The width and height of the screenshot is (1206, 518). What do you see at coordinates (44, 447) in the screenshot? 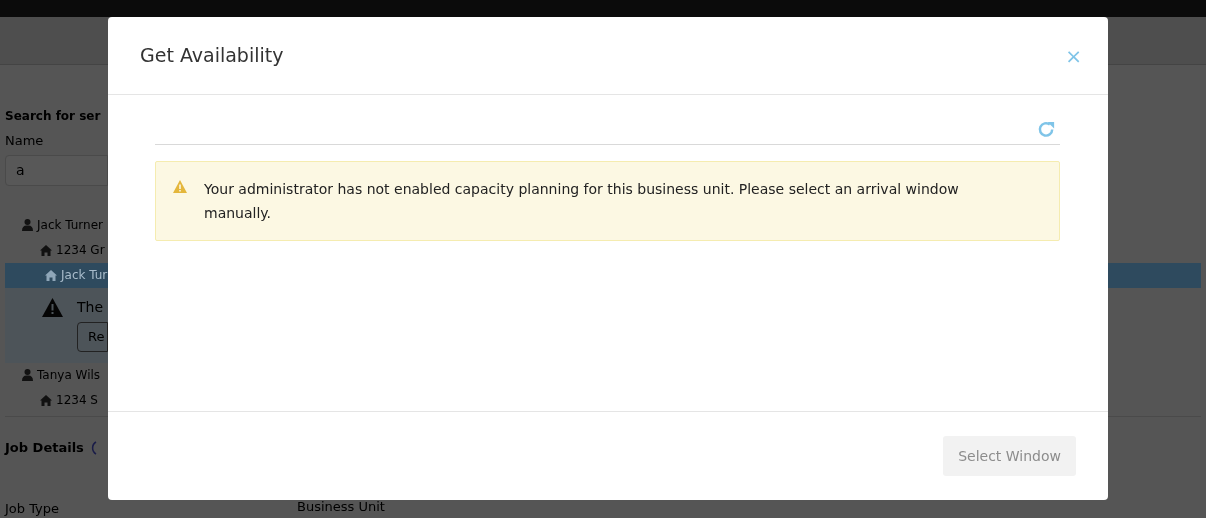
I see `section-heading: Job Details` at bounding box center [44, 447].